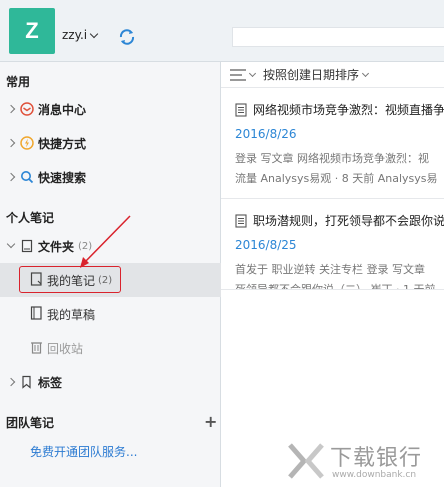 The image size is (444, 487). I want to click on sidebar-item-label: 文件夹, so click(56, 246).